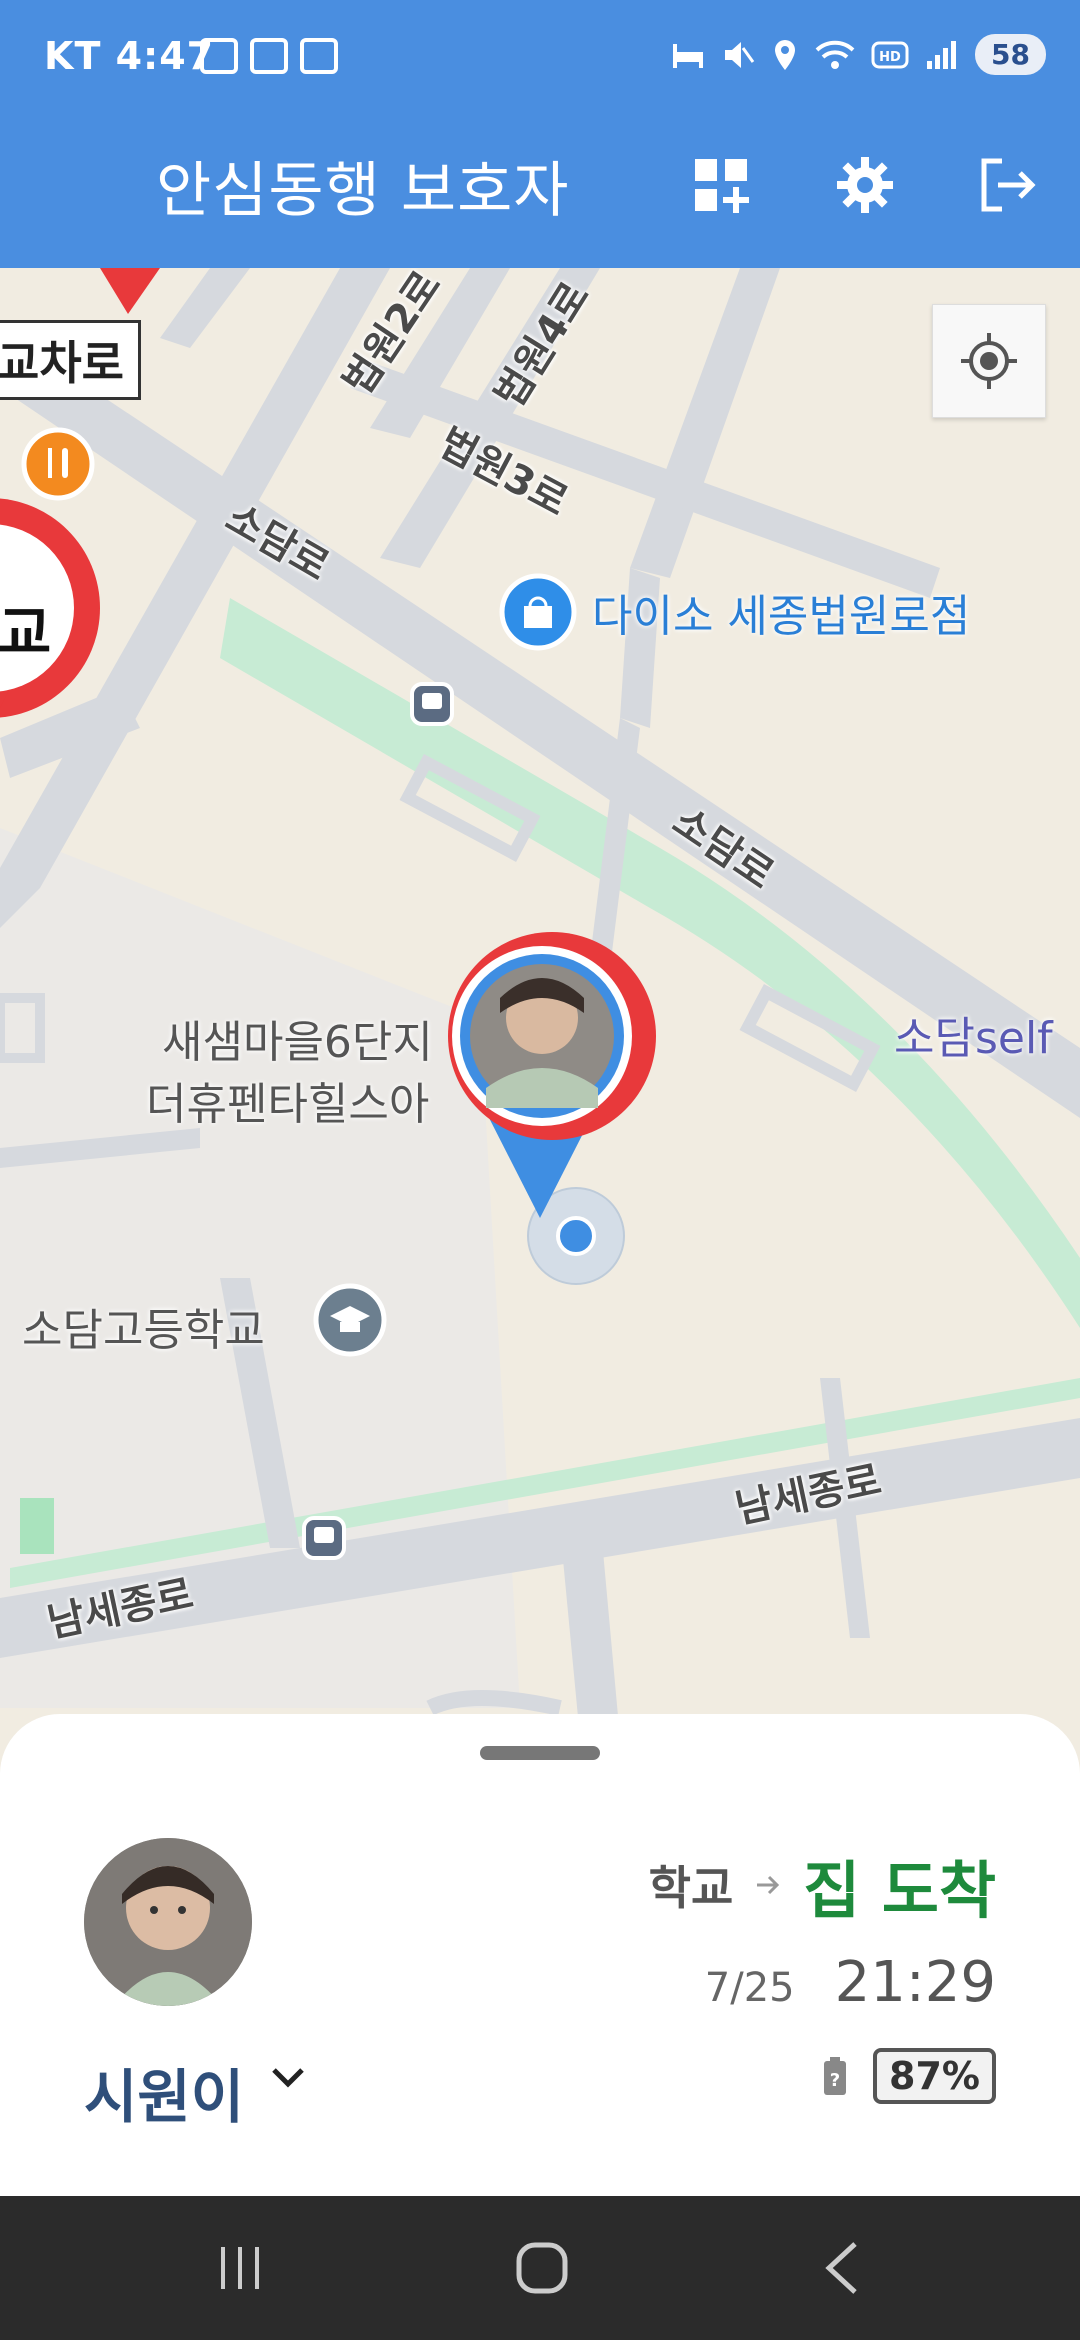 This screenshot has height=2340, width=1080. I want to click on child-avatar, so click(168, 1922).